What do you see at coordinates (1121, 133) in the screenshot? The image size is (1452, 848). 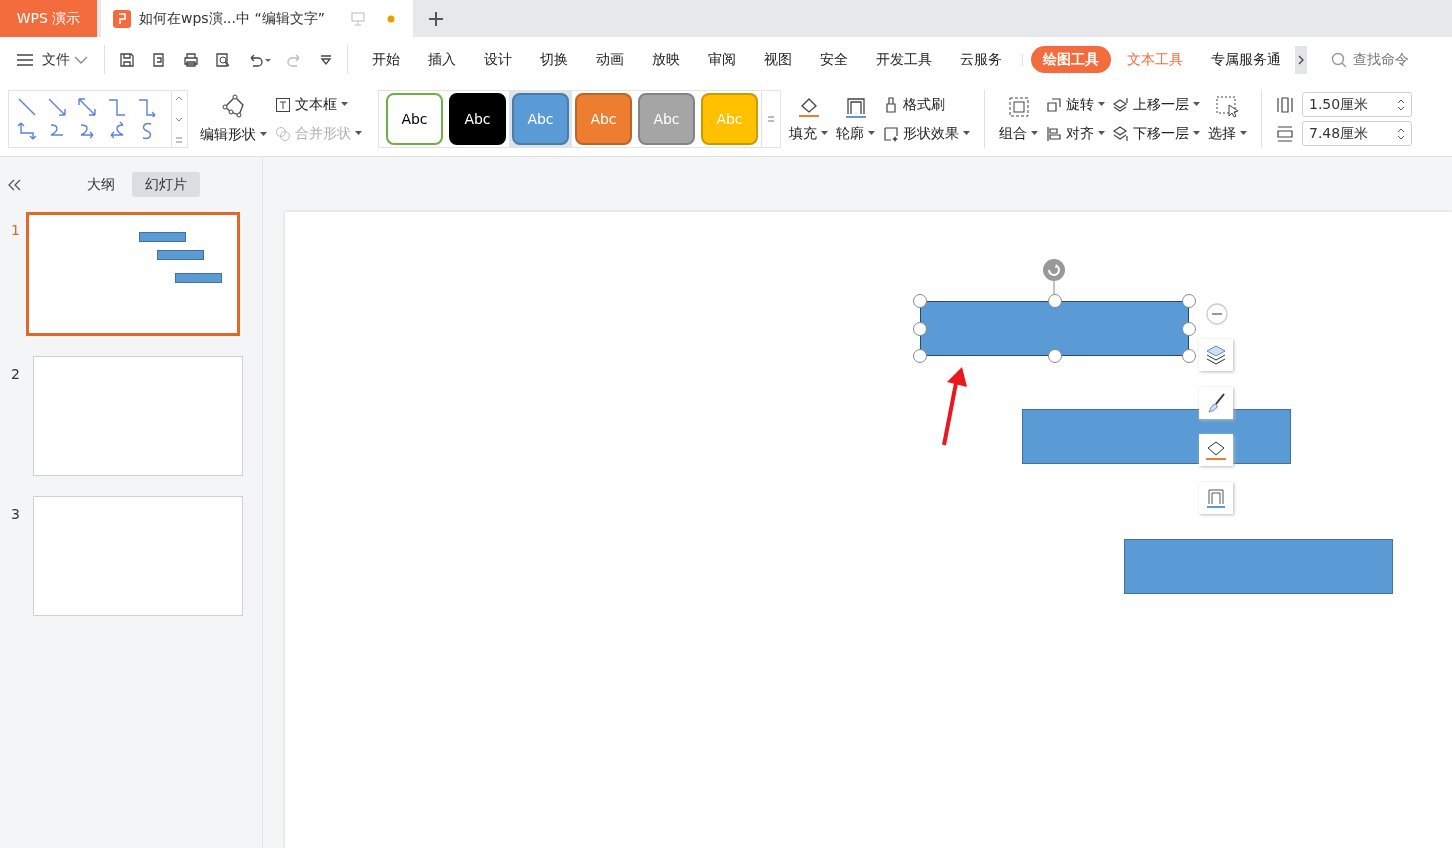 I see `layers-down-icon` at bounding box center [1121, 133].